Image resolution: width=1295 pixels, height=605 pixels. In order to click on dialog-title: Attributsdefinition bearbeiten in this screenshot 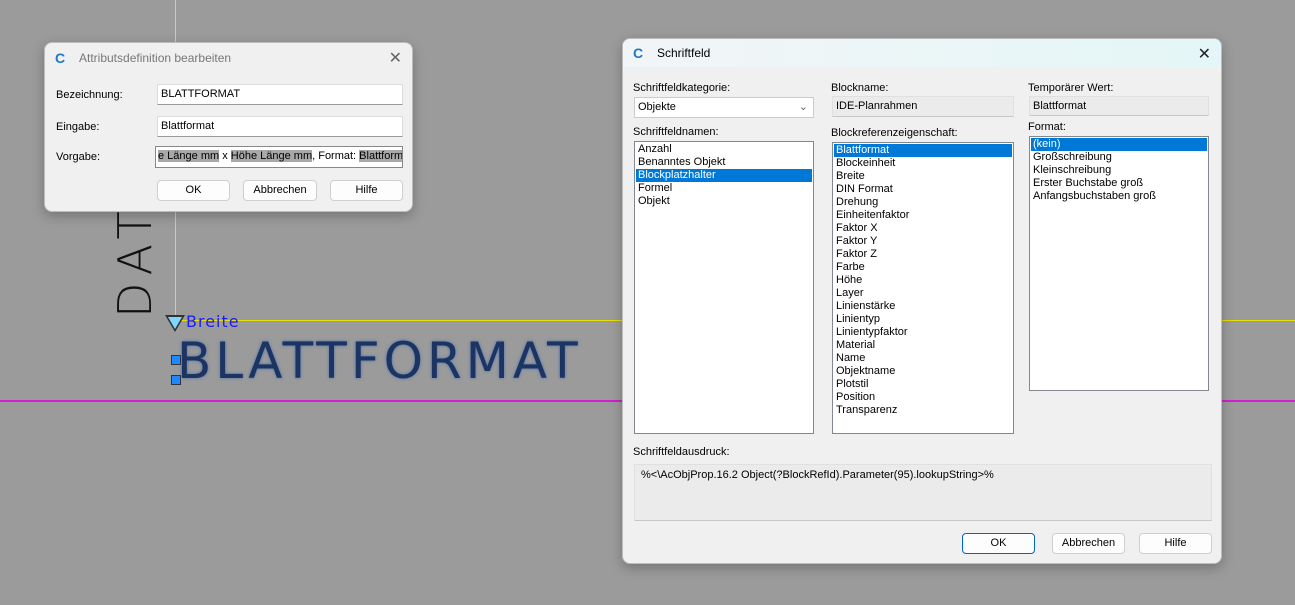, I will do `click(155, 58)`.